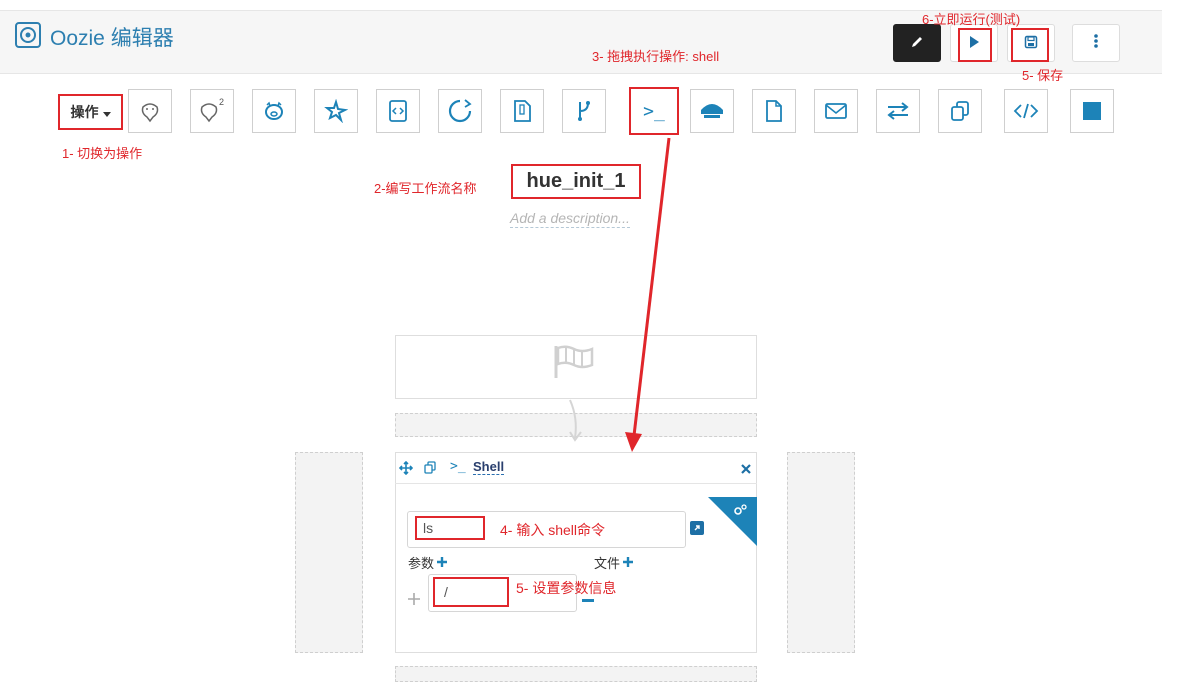 This screenshot has height=682, width=1182. Describe the element at coordinates (566, 588) in the screenshot. I see `annotation-step5-param: 5- 设置参数信息` at that location.